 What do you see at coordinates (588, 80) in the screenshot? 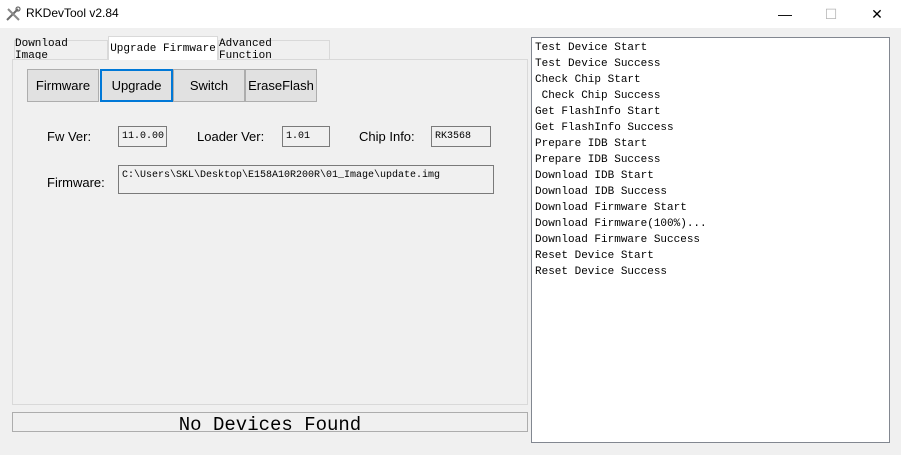
I see `log-line: Check Chip Start` at bounding box center [588, 80].